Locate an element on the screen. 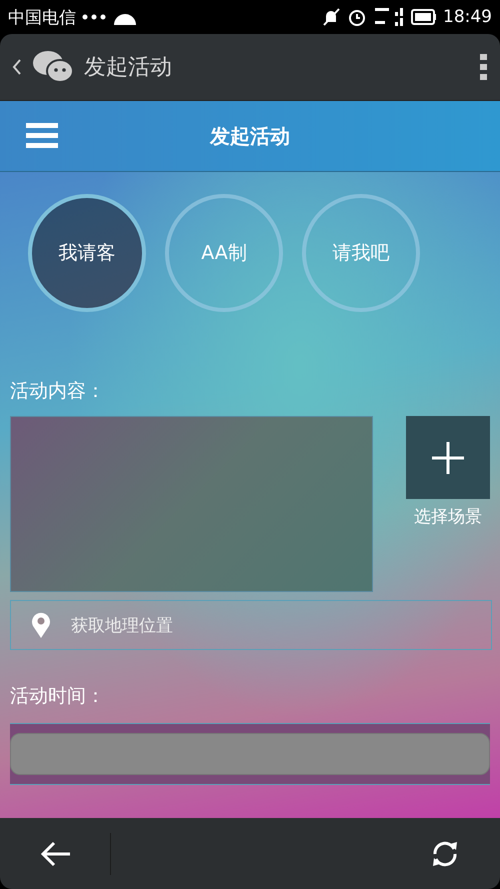  payment-option: 我请客 is located at coordinates (87, 253).